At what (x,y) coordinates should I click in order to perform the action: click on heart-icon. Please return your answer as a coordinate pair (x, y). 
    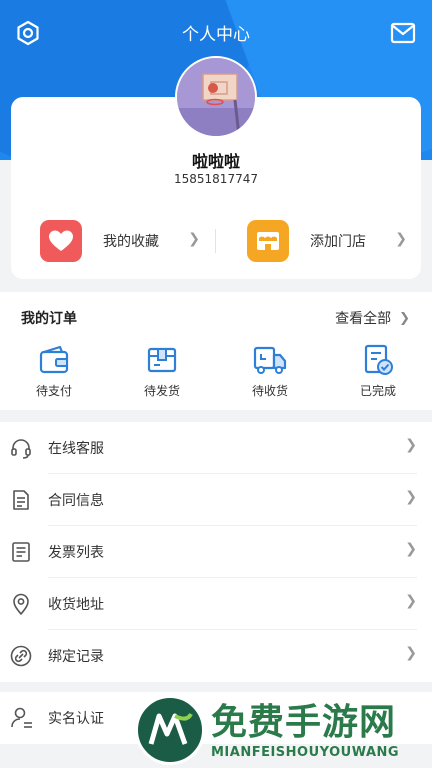
    Looking at the image, I should click on (61, 241).